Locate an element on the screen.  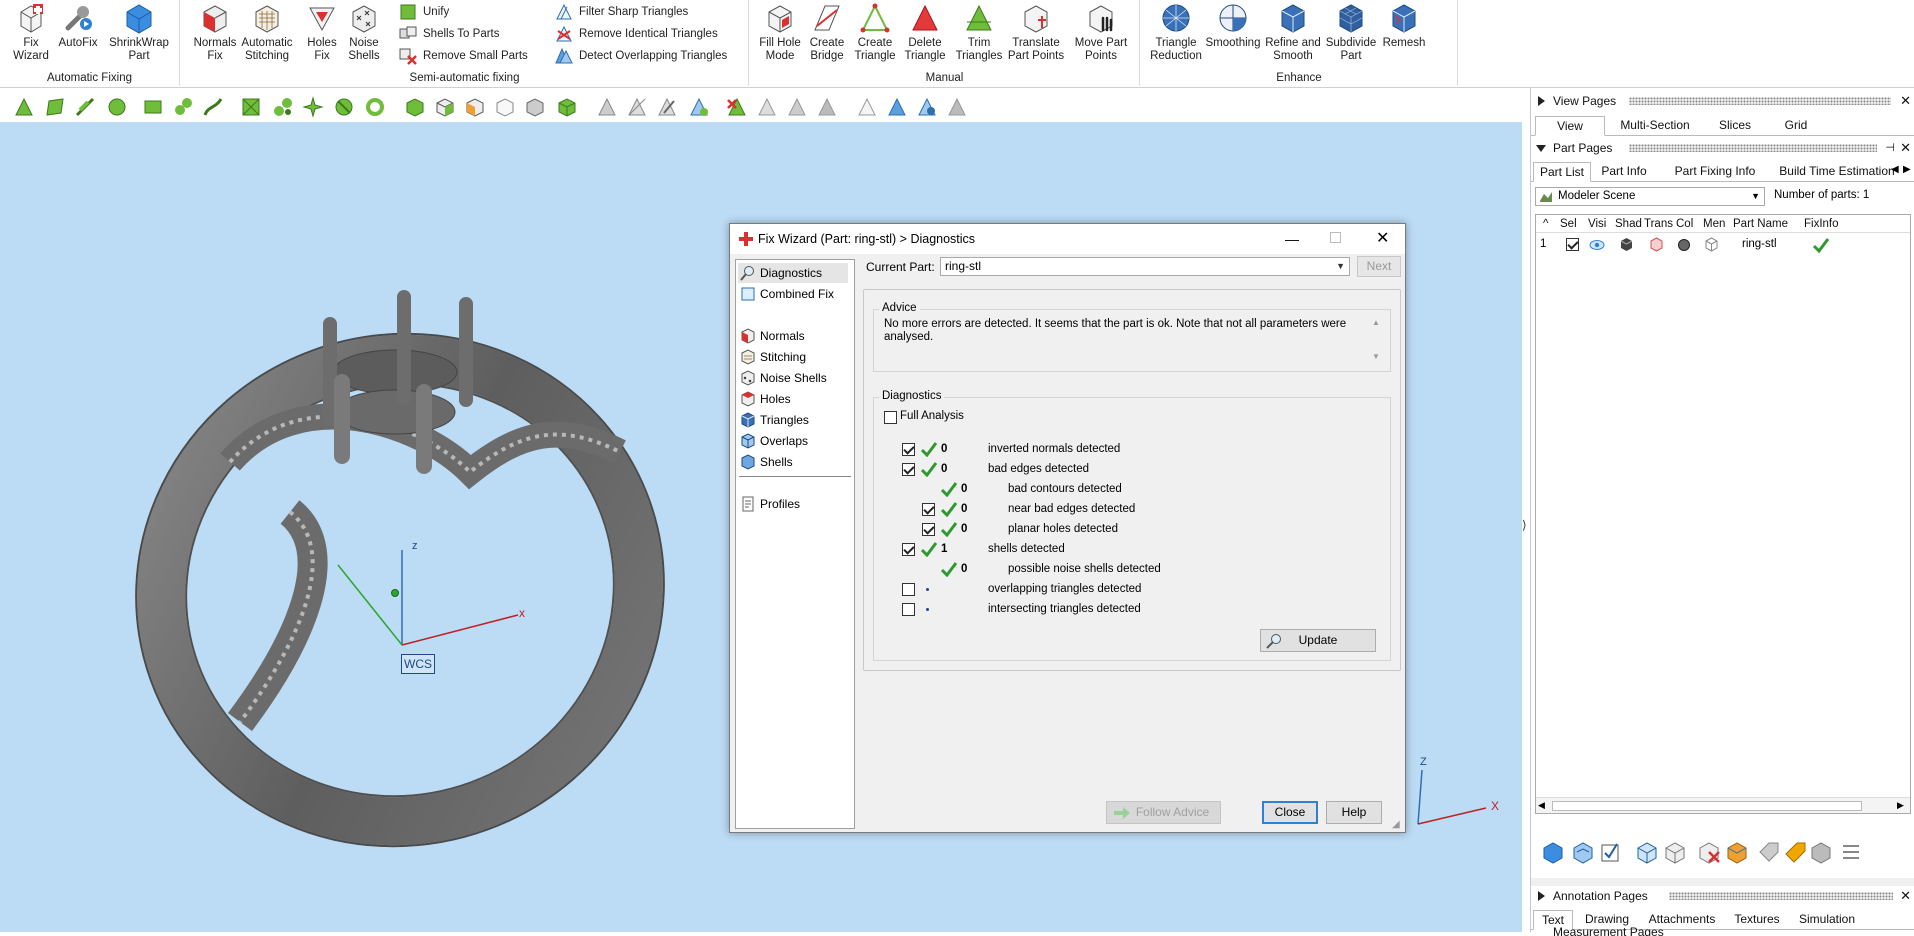
mesh-cube-icon is located at coordinates (1711, 244).